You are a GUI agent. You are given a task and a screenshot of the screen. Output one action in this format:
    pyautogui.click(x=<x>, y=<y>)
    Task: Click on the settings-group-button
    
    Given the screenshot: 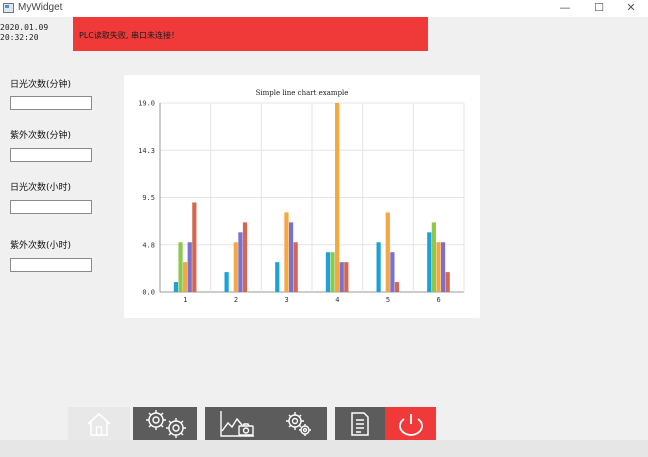 What is the action you would take?
    pyautogui.click(x=165, y=423)
    